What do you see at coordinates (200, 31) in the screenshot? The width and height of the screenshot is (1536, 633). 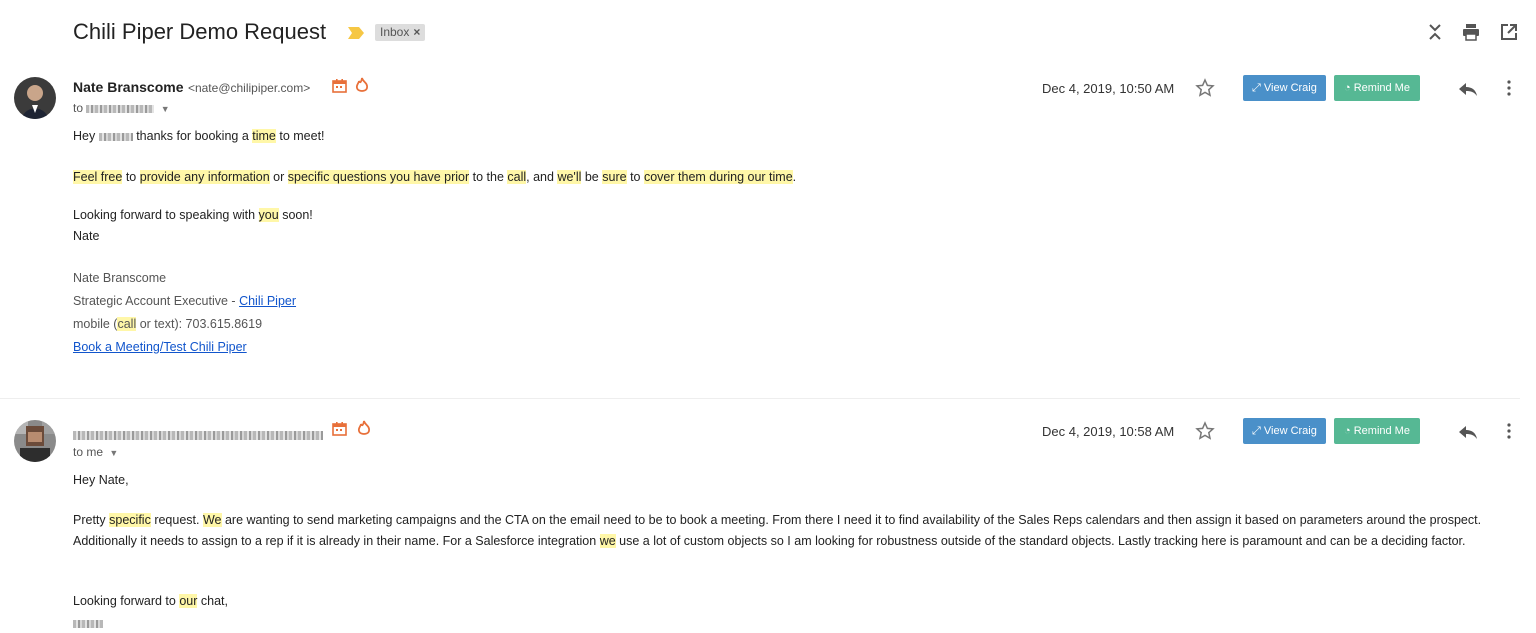 I see `email-subject: Chili Piper Demo Request` at bounding box center [200, 31].